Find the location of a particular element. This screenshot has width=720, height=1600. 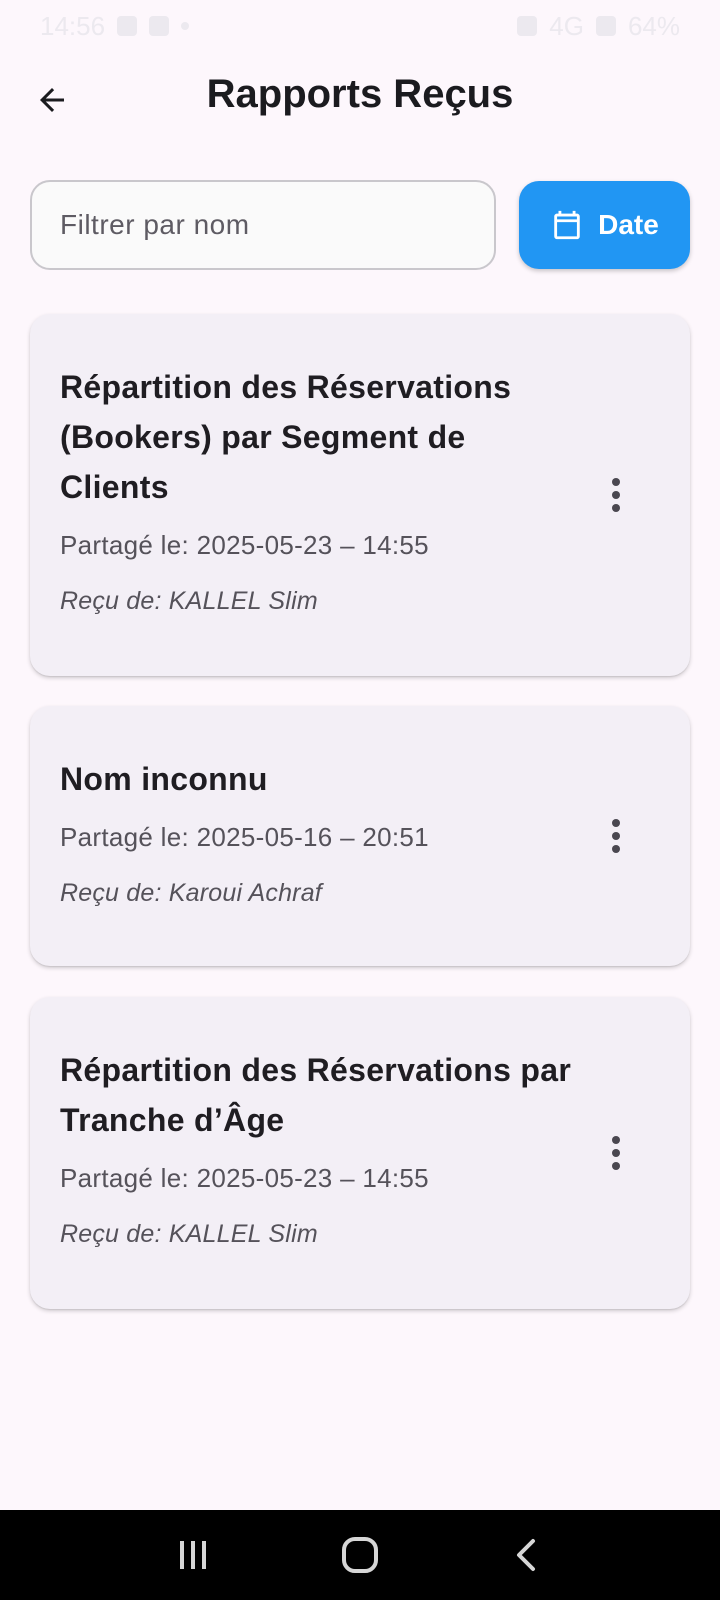

nav-back-button is located at coordinates (527, 1555).